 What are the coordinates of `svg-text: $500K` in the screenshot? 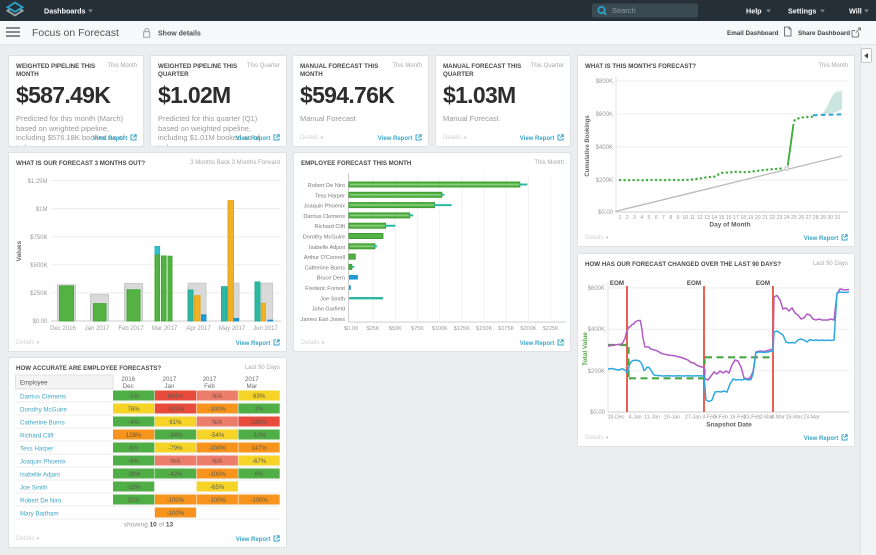 It's located at (38, 266).